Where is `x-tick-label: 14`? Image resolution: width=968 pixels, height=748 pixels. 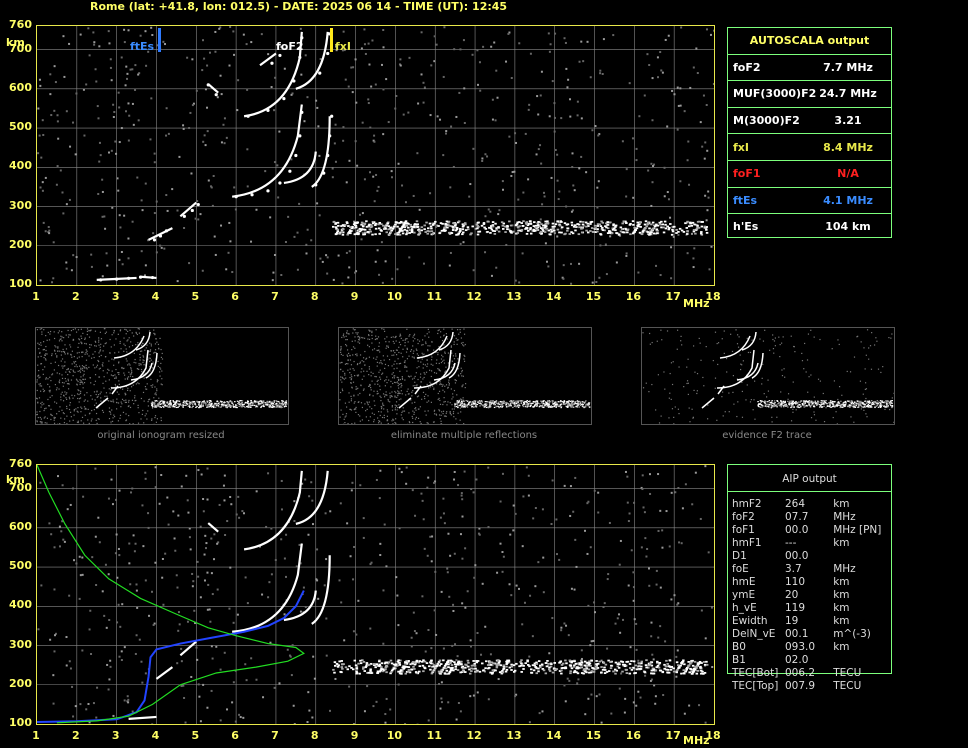
x-tick-label: 14 is located at coordinates (554, 296).